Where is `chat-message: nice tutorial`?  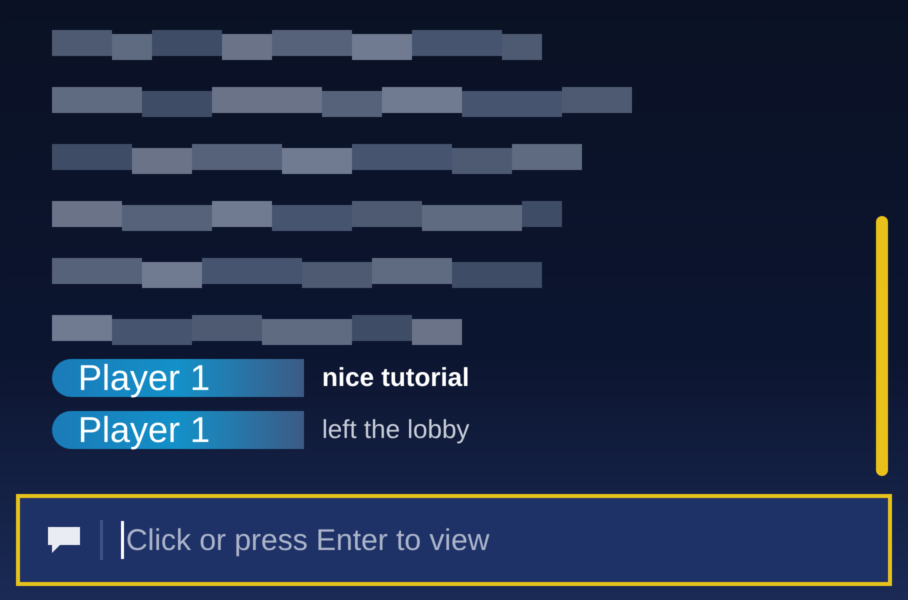 chat-message: nice tutorial is located at coordinates (396, 377).